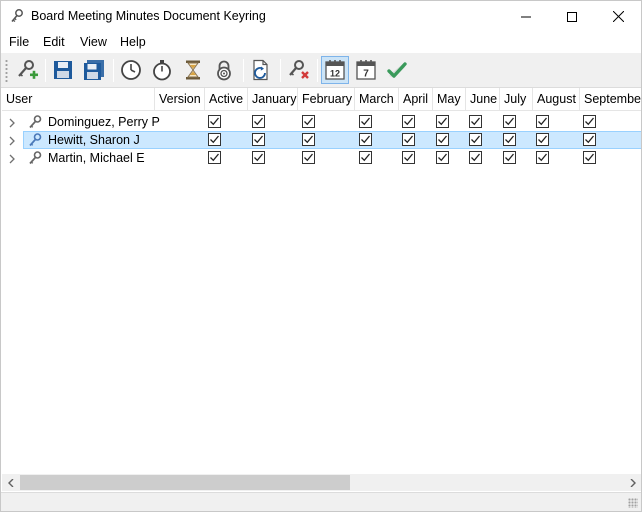 This screenshot has width=642, height=512. I want to click on calendar-7-text: 7, so click(366, 74).